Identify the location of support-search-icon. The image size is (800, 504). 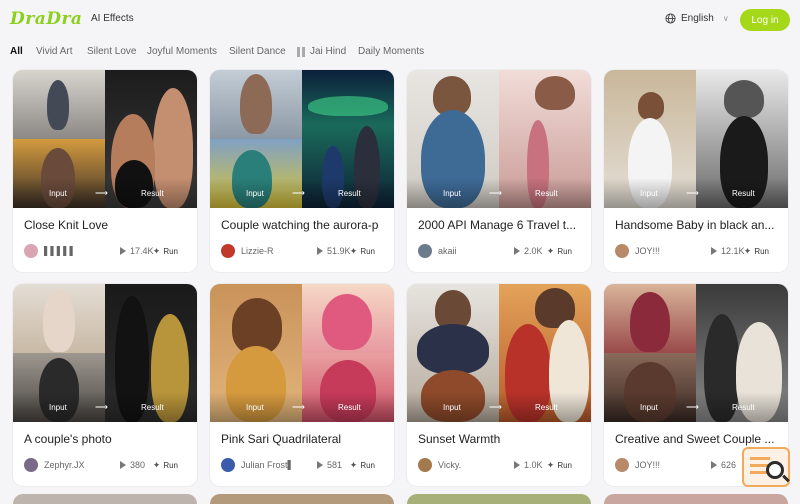
(766, 467).